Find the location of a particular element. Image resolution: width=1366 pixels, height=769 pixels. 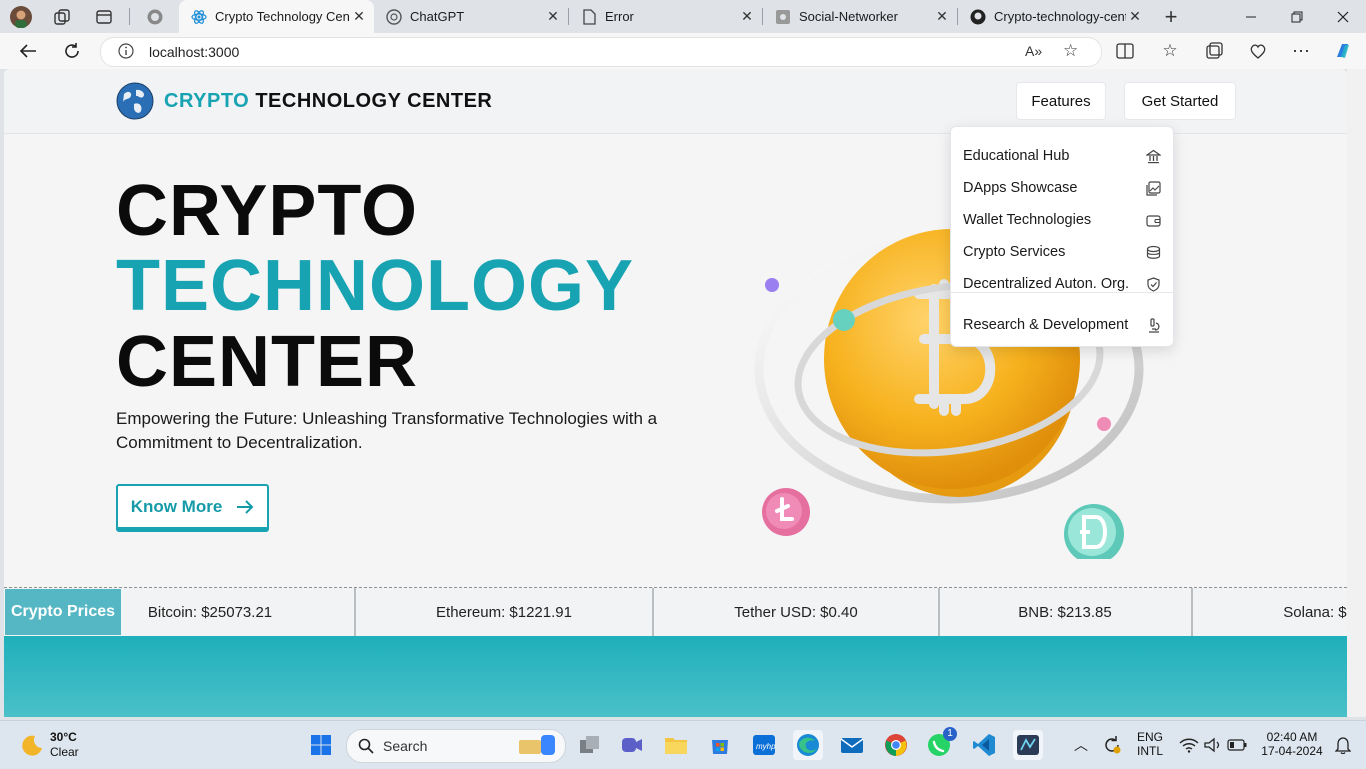

menu-item-label: Educational Hub is located at coordinates (1016, 156).